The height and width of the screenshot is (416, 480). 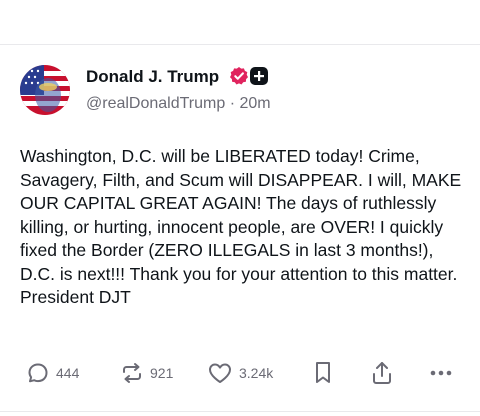 What do you see at coordinates (240, 411) in the screenshot?
I see `divider` at bounding box center [240, 411].